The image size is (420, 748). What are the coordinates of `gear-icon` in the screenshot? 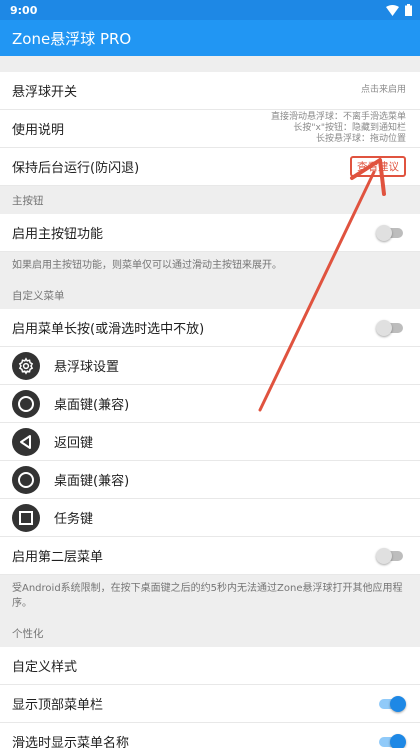 It's located at (26, 365).